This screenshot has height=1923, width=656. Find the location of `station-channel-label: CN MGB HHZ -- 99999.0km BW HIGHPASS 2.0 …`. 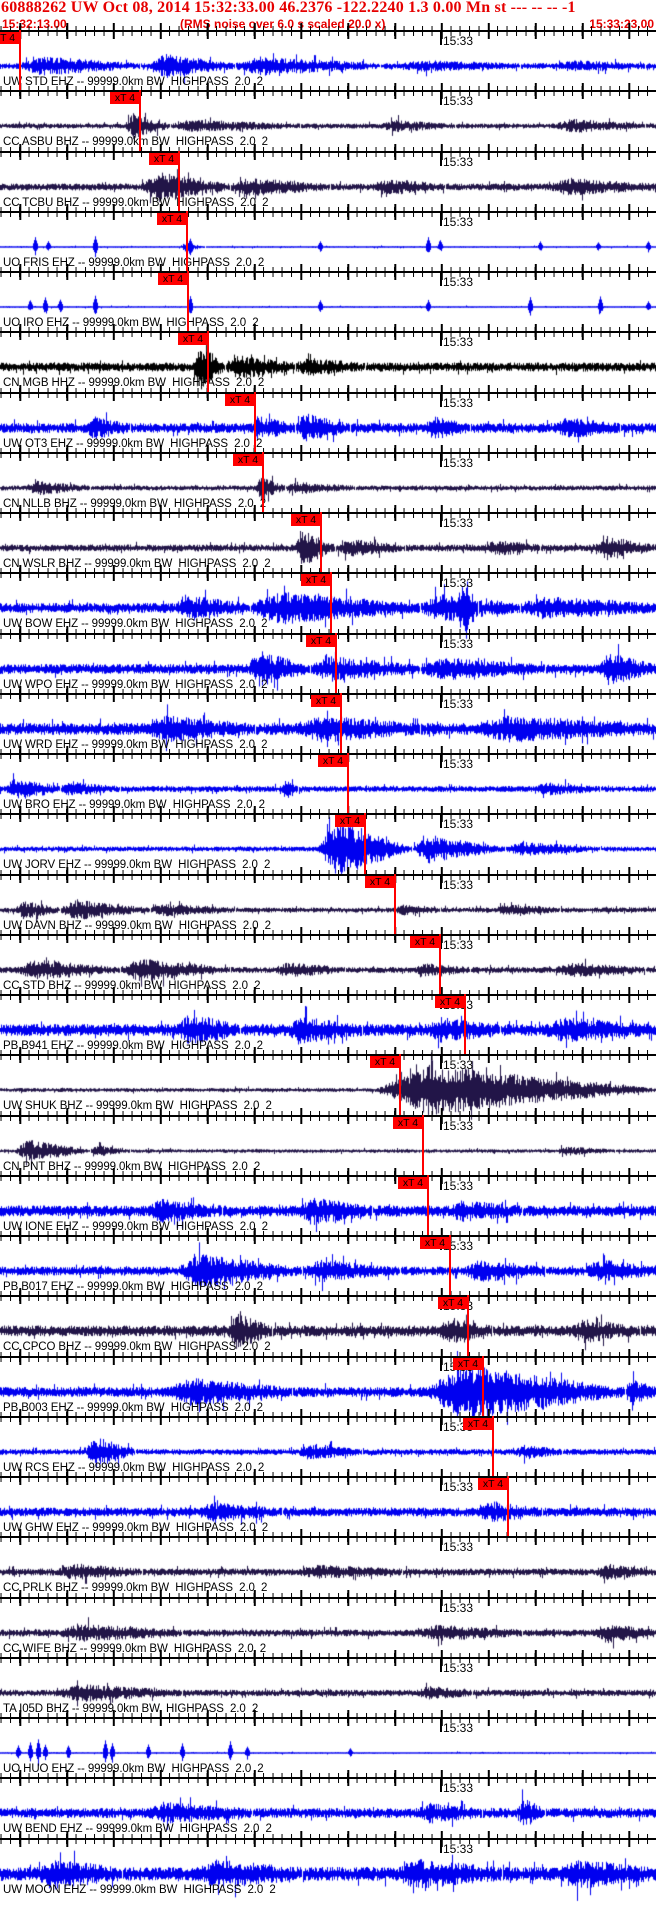

station-channel-label: CN MGB HHZ -- 99999.0km BW HIGHPASS 2.0 … is located at coordinates (133, 383).